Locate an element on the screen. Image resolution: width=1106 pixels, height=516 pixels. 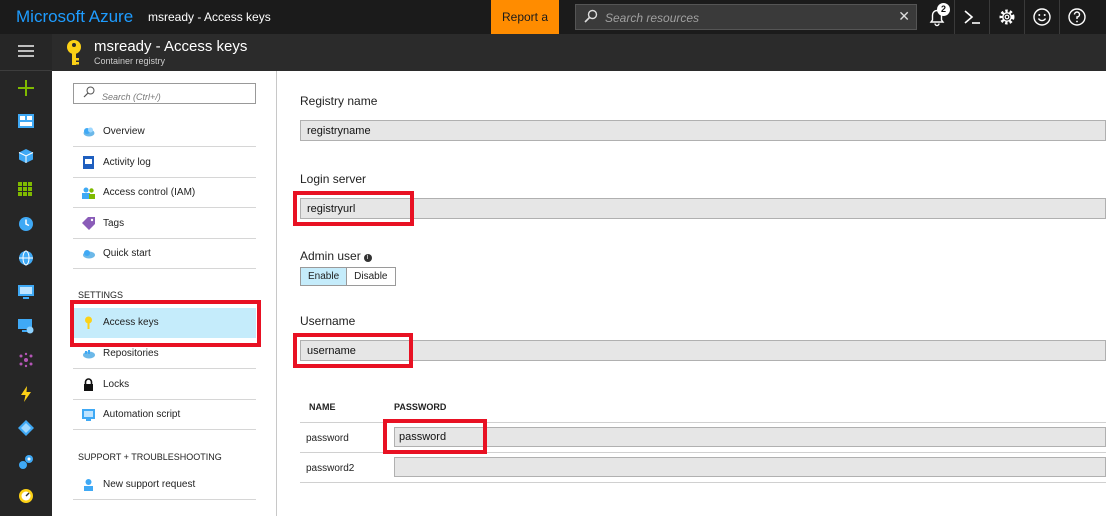
recent-button is located at coordinates (26, 223).